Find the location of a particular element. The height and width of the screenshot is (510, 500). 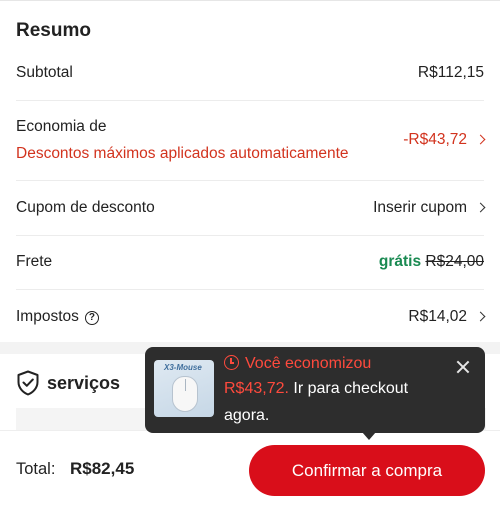

subtotal-value: R$112,15 is located at coordinates (450, 72).